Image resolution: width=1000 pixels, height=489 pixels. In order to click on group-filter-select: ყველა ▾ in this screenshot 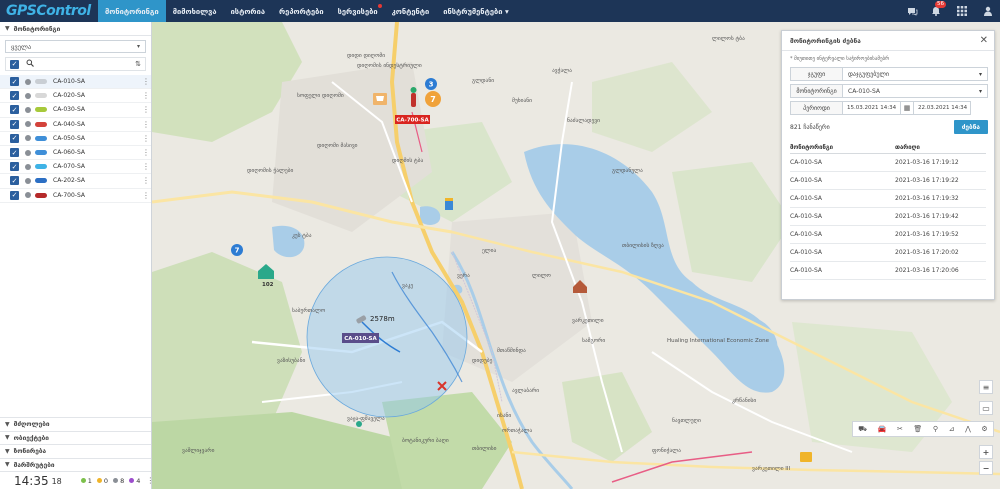, I will do `click(75, 46)`.